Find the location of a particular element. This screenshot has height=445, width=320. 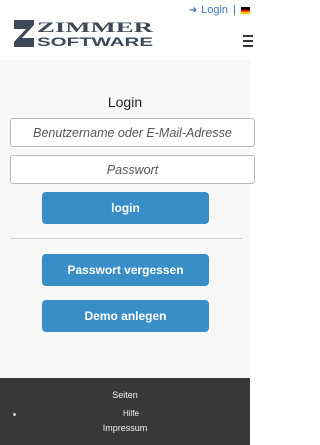

zimmer-software-logo: ZIMMER SOFTWARE is located at coordinates (84, 33).